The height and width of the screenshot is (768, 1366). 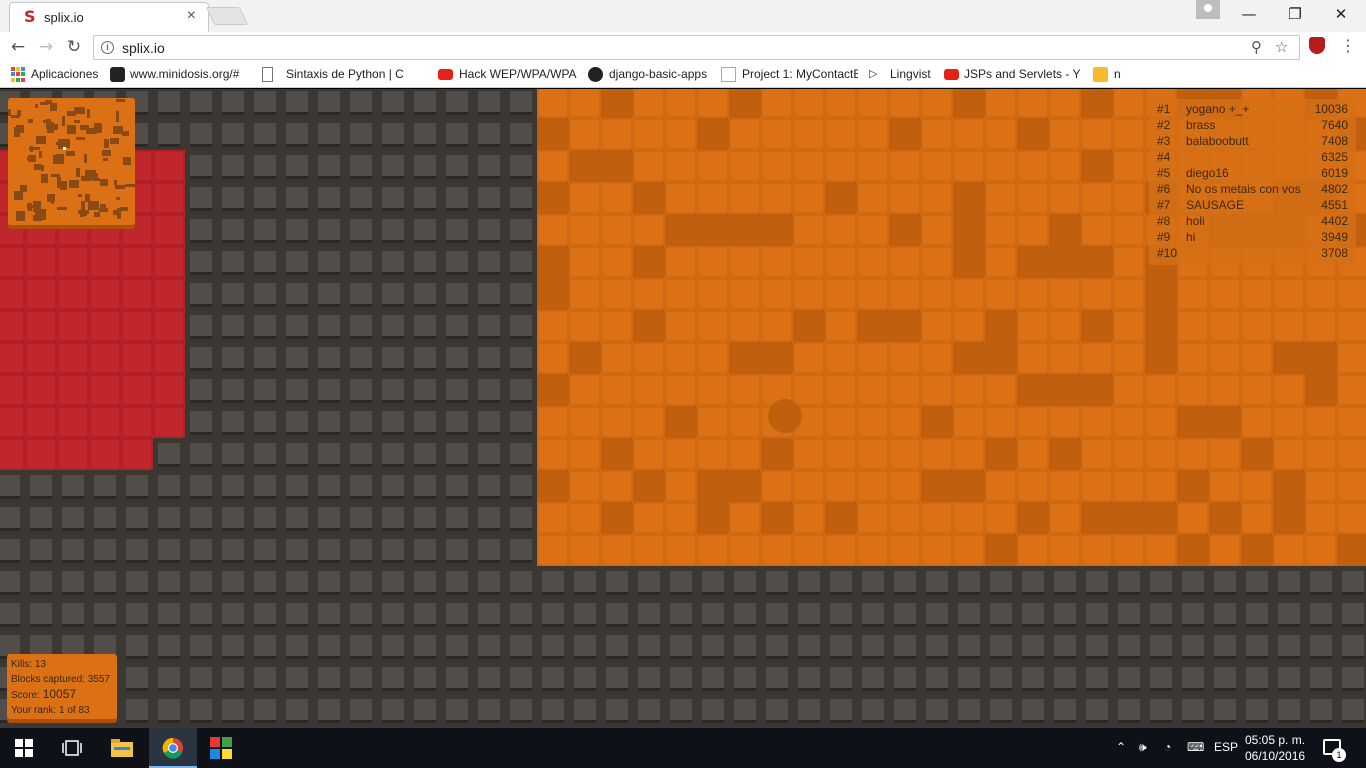 I want to click on browser-toolbar: ← → ↻ i splix.io ⚲ ☆ ⋮, so click(x=683, y=47).